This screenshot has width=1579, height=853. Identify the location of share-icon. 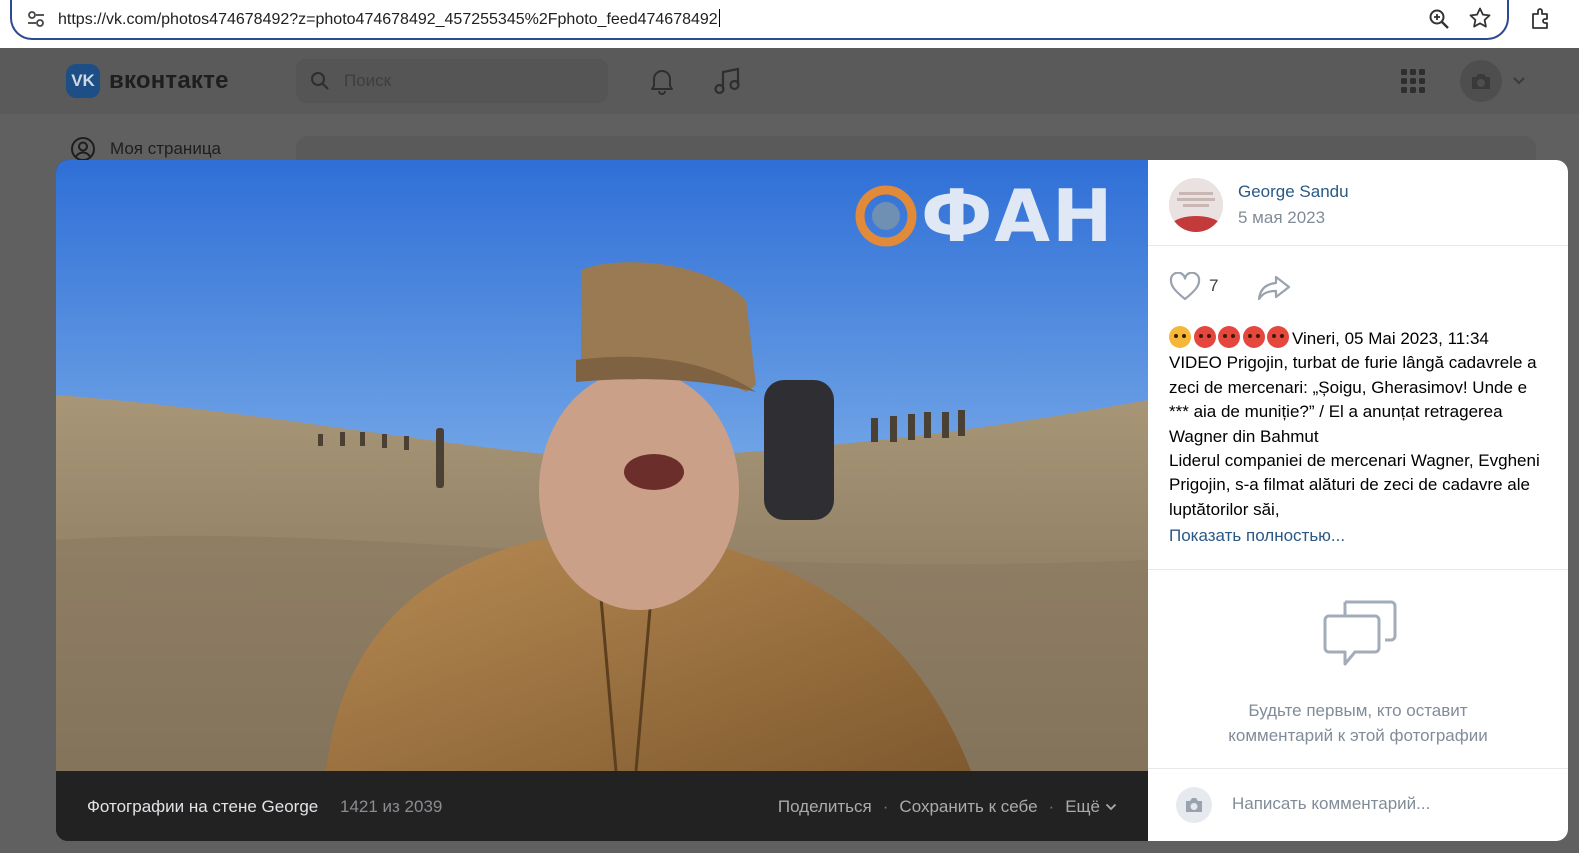
(1274, 287).